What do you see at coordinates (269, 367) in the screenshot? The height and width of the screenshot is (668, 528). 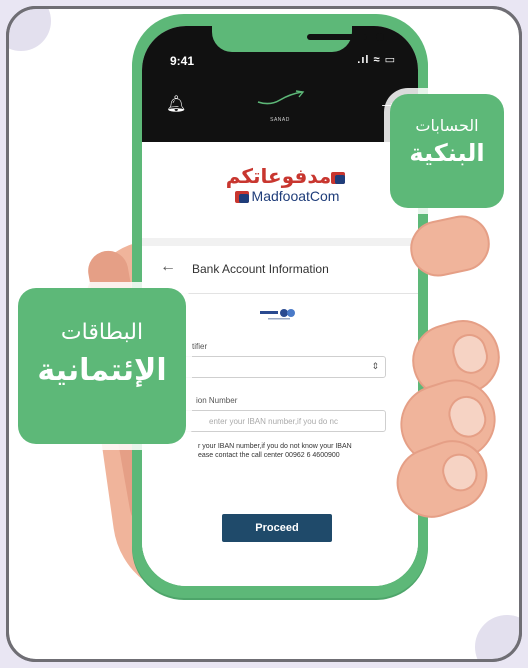 I see `identifier-select: ⇕` at bounding box center [269, 367].